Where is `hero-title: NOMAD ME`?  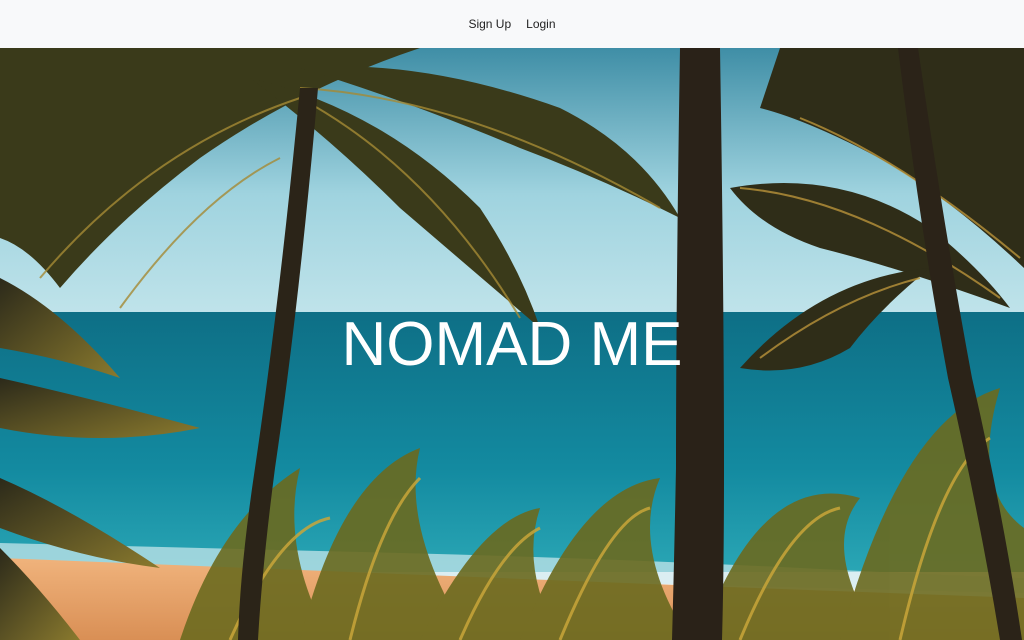
hero-title: NOMAD ME is located at coordinates (512, 344).